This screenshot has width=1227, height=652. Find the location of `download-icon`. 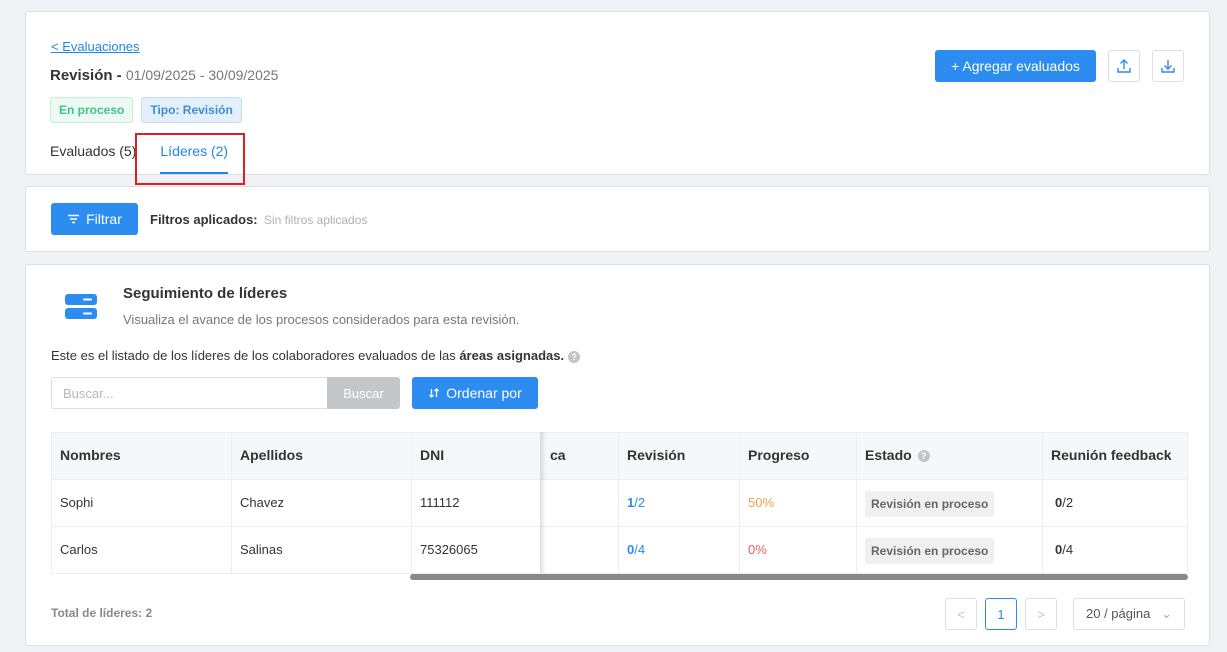

download-icon is located at coordinates (1168, 66).